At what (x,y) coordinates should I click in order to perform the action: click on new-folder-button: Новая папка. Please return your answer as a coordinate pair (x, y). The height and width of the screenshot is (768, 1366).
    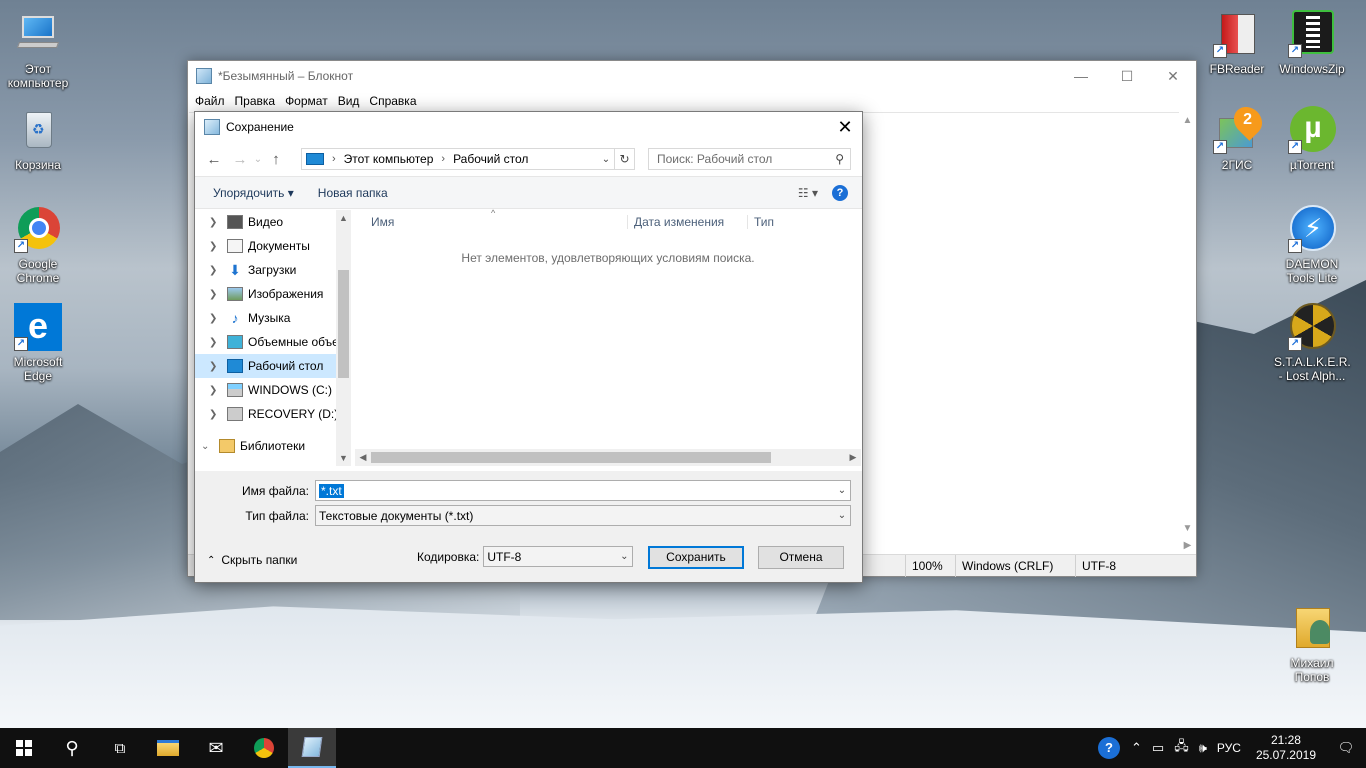
    Looking at the image, I should click on (353, 193).